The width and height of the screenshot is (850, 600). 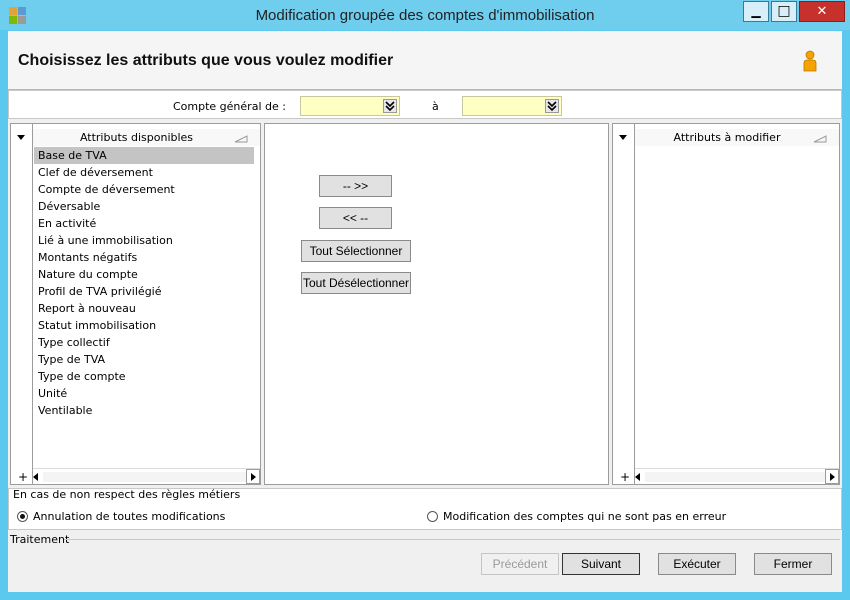 I want to click on available-attributes-column-header: Attributs disponibles, so click(x=146, y=137).